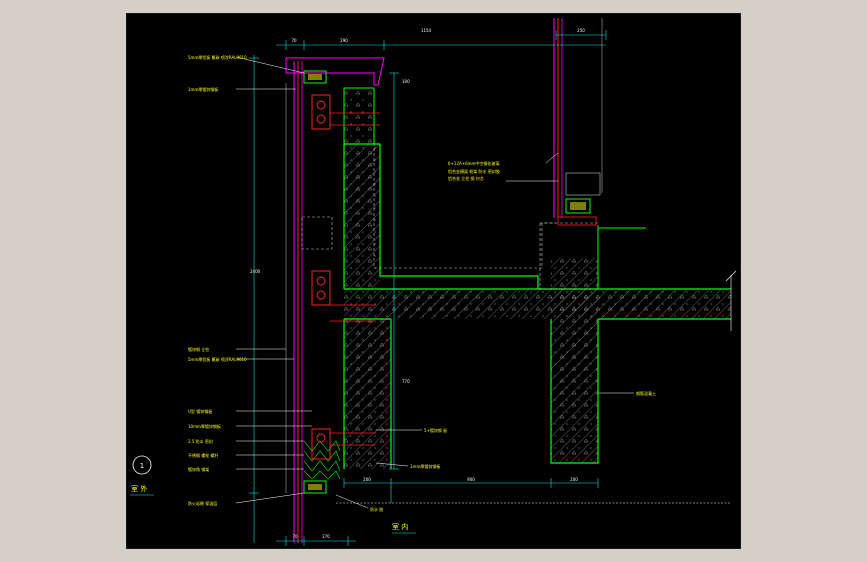 This screenshot has width=867, height=562. What do you see at coordinates (406, 381) in the screenshot?
I see `vertical-dimension: 770` at bounding box center [406, 381].